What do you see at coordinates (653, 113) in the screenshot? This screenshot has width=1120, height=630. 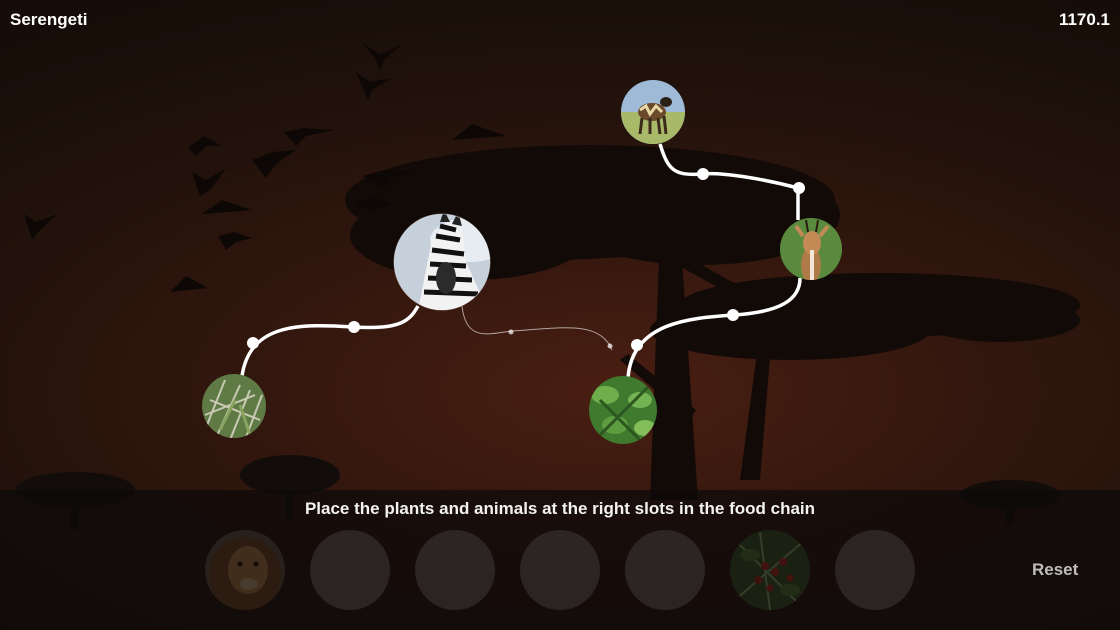 I see `node-wild-dog` at bounding box center [653, 113].